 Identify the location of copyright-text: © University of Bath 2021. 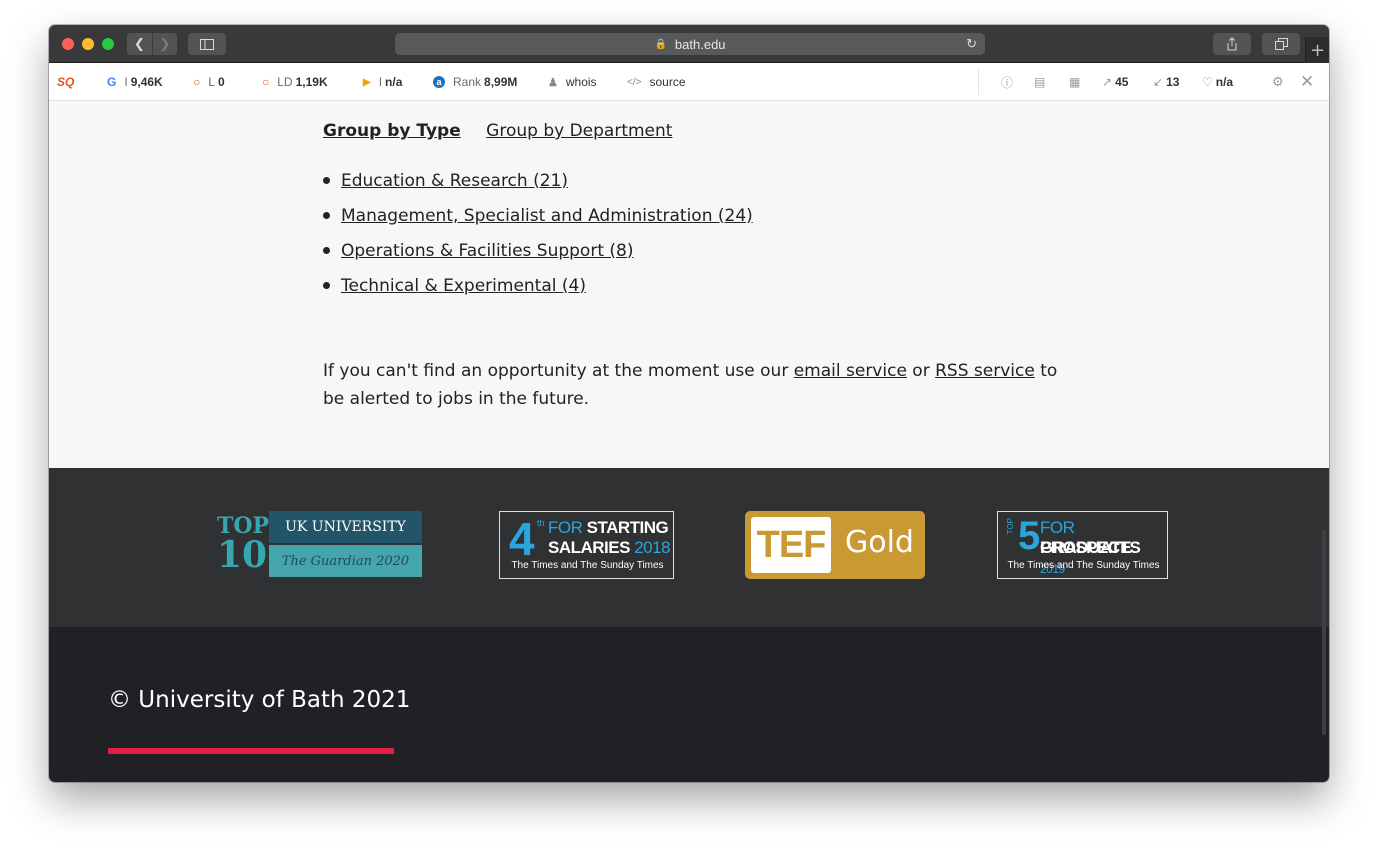
(259, 700).